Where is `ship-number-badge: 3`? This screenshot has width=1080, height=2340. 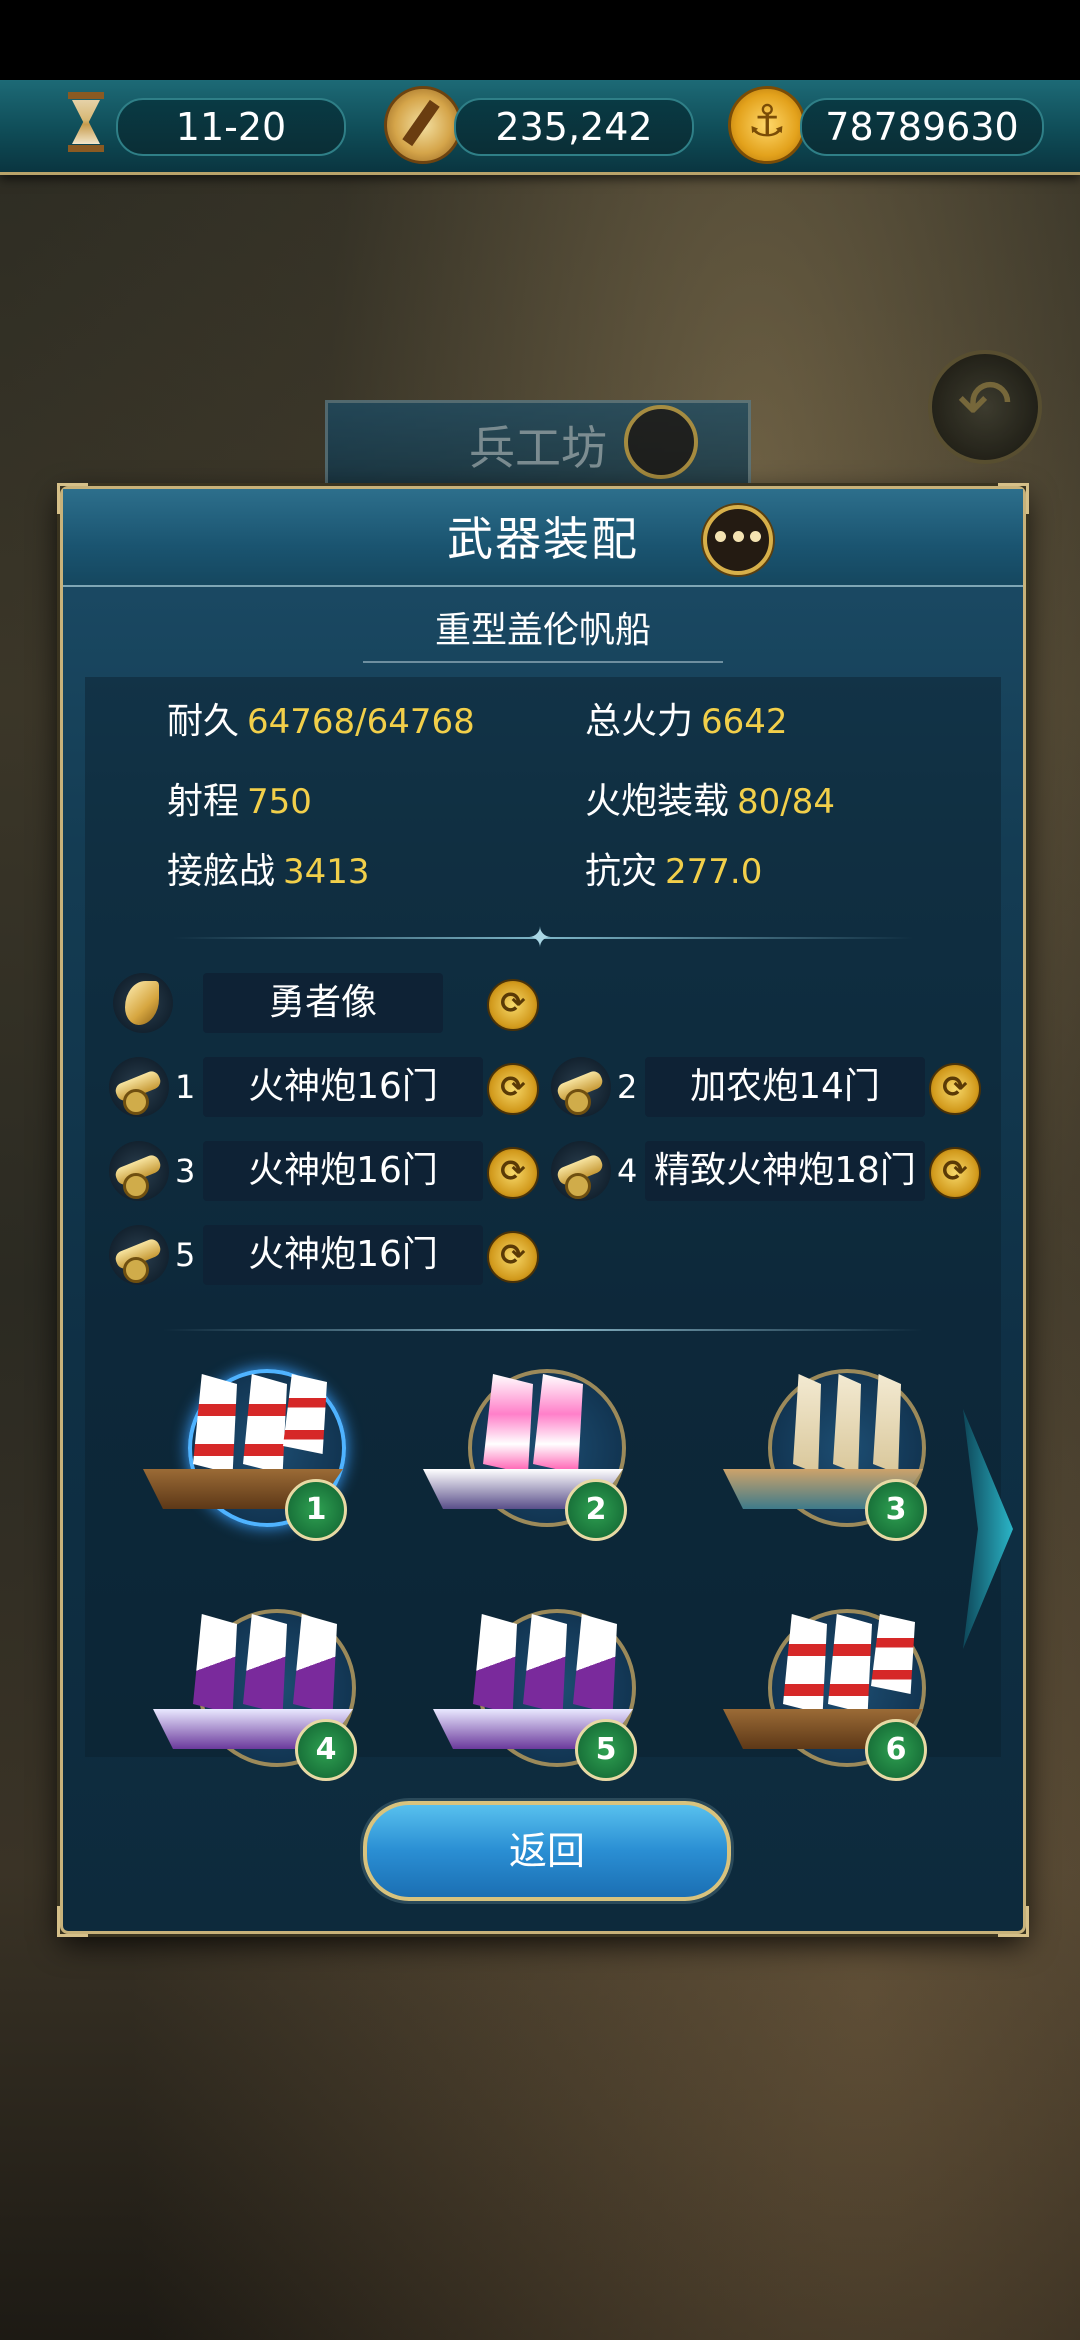
ship-number-badge: 3 is located at coordinates (896, 1510).